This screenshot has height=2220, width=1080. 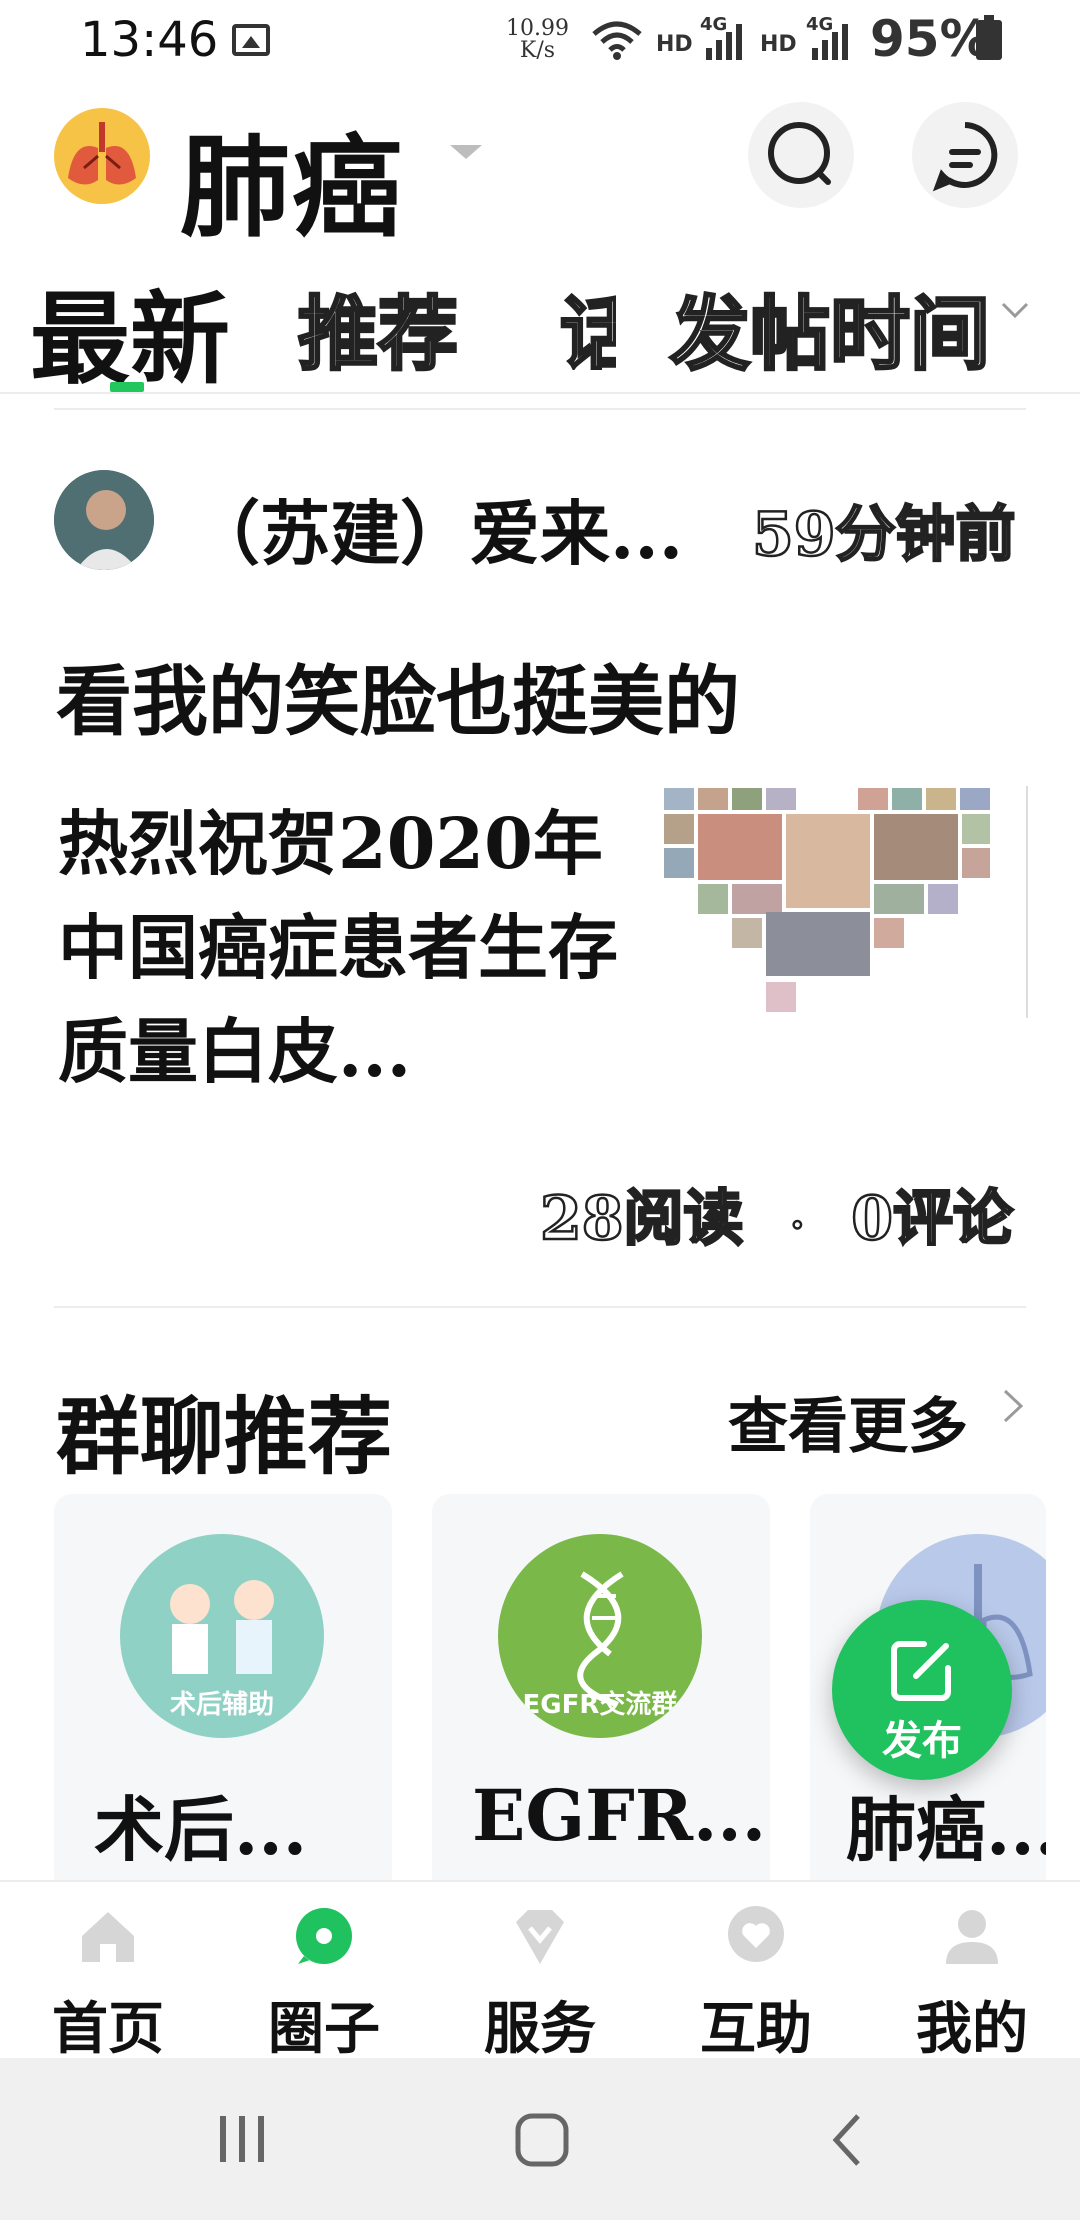 What do you see at coordinates (540, 1937) in the screenshot?
I see `service-icon` at bounding box center [540, 1937].